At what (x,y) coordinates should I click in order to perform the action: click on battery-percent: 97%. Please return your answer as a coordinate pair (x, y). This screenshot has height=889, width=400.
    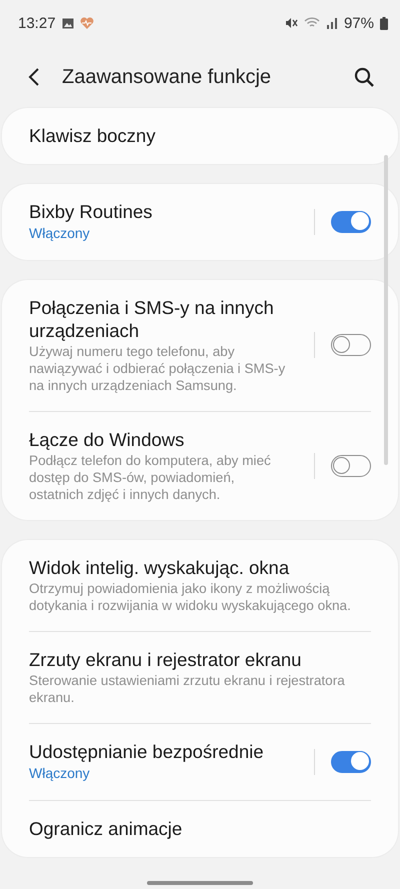
    Looking at the image, I should click on (359, 23).